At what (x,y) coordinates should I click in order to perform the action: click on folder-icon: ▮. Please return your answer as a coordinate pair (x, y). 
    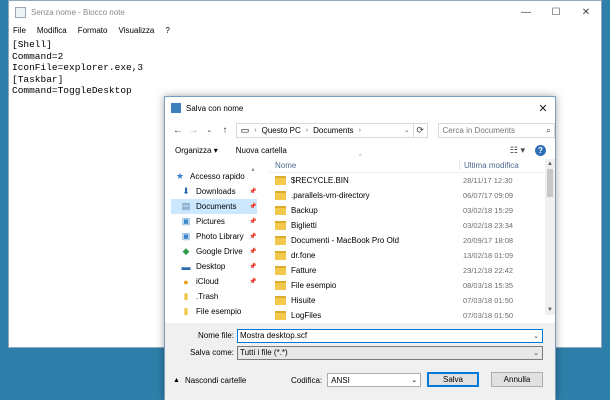
    Looking at the image, I should click on (186, 296).